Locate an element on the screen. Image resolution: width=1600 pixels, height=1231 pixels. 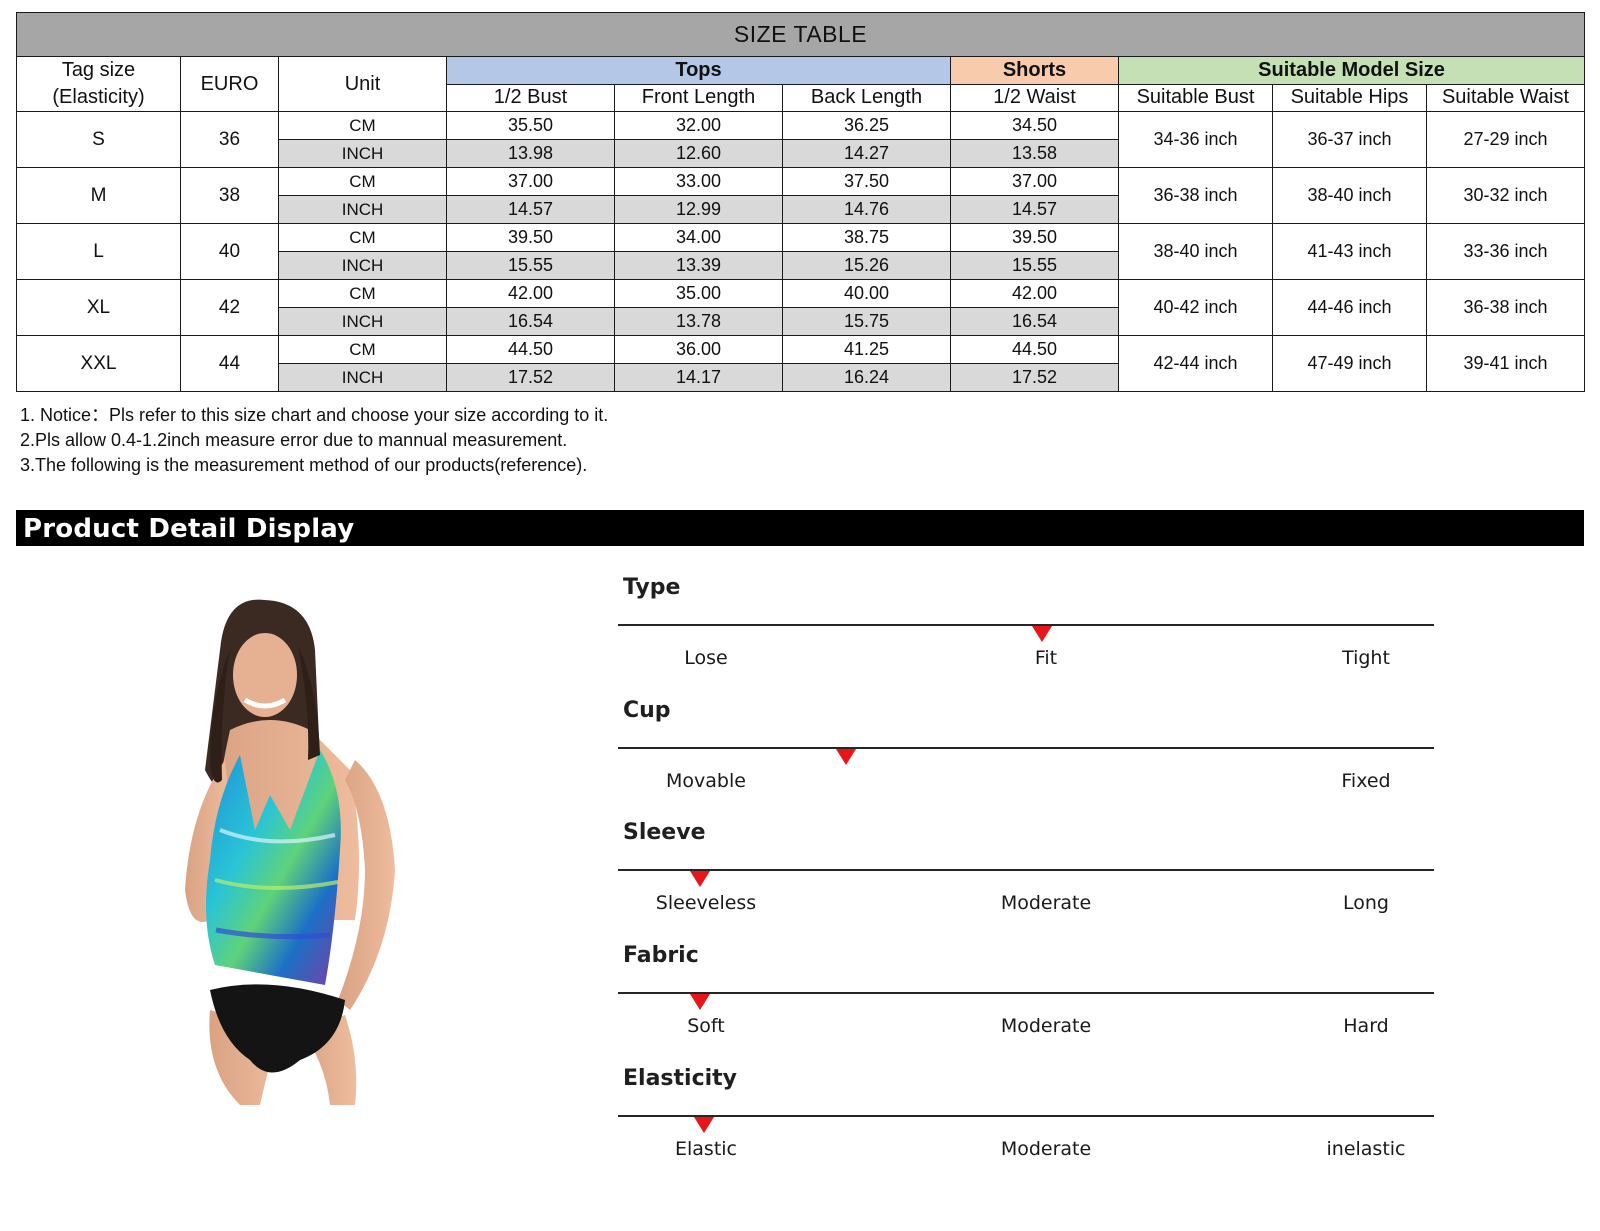
attribute-scale-label: Tight is located at coordinates (1366, 658).